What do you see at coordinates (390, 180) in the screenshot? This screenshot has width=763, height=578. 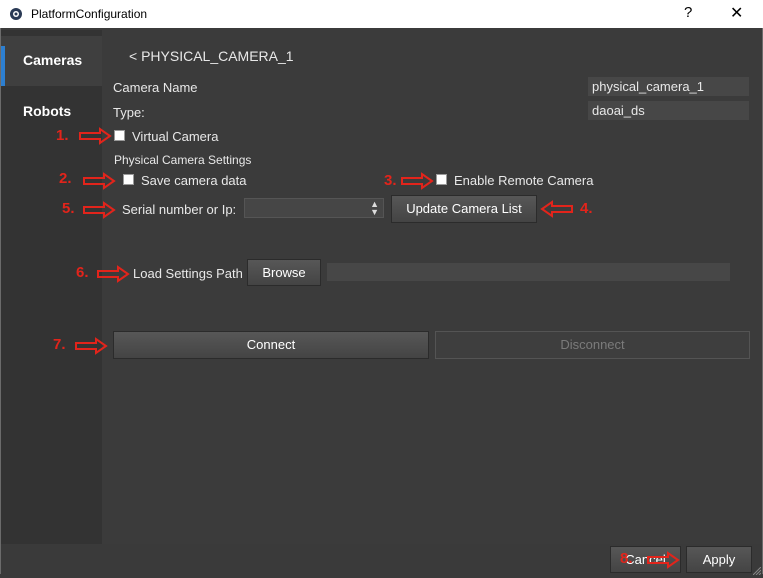 I see `annotation-marker-3: 3.` at bounding box center [390, 180].